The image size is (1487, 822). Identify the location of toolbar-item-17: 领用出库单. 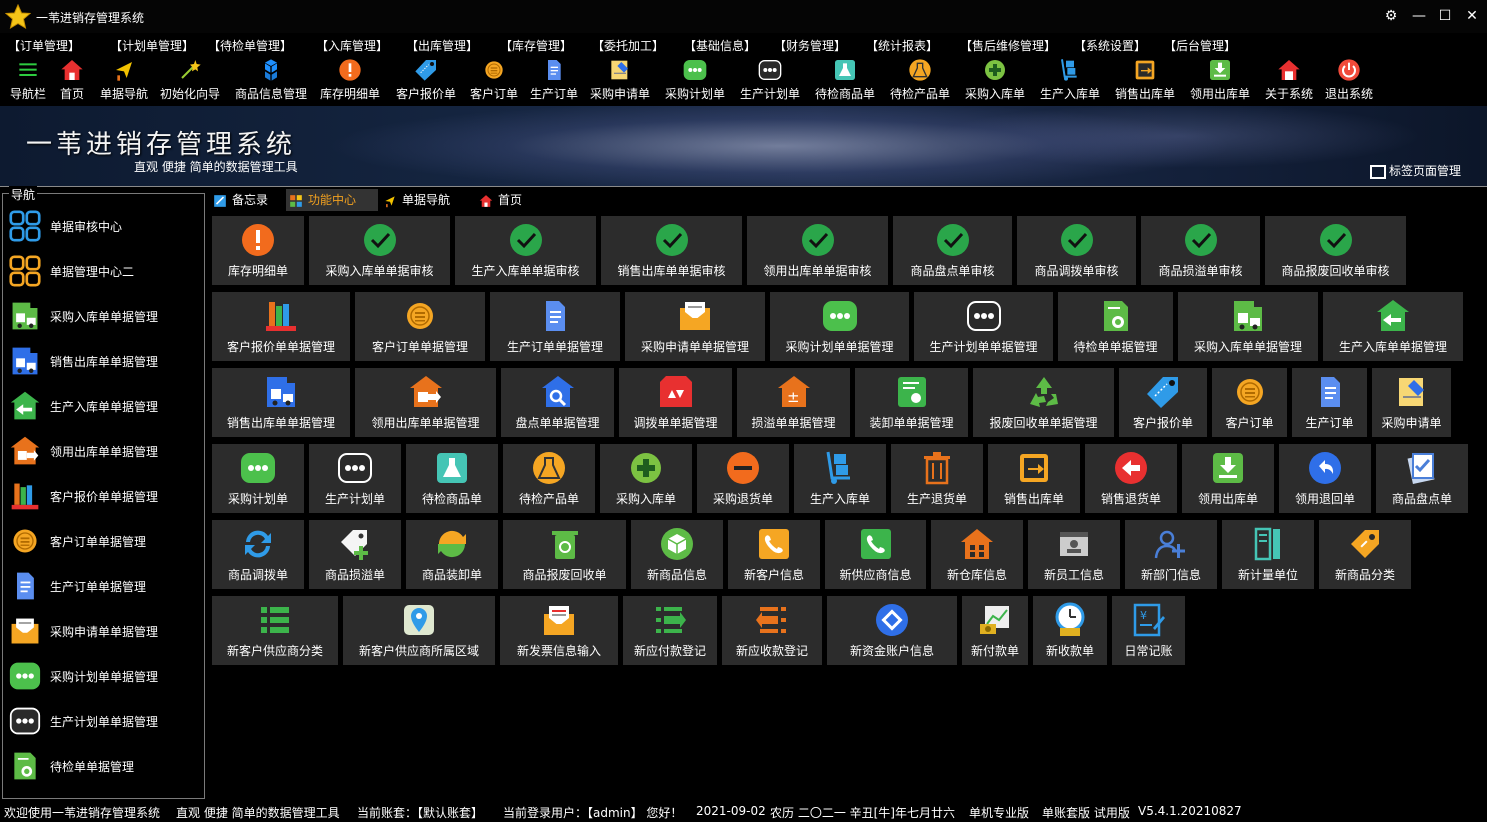
(1220, 80).